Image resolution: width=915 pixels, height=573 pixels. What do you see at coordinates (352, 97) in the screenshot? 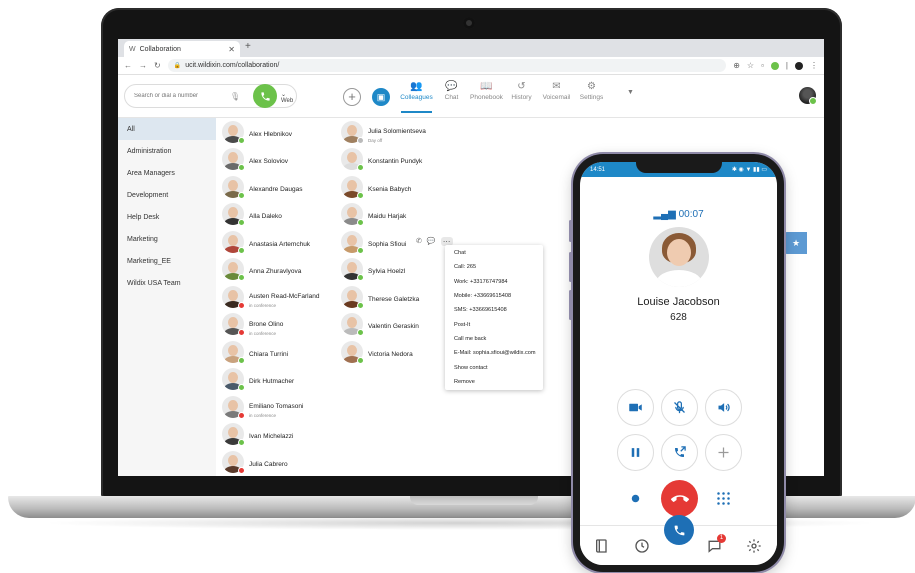
I see `add-icon: +` at bounding box center [352, 97].